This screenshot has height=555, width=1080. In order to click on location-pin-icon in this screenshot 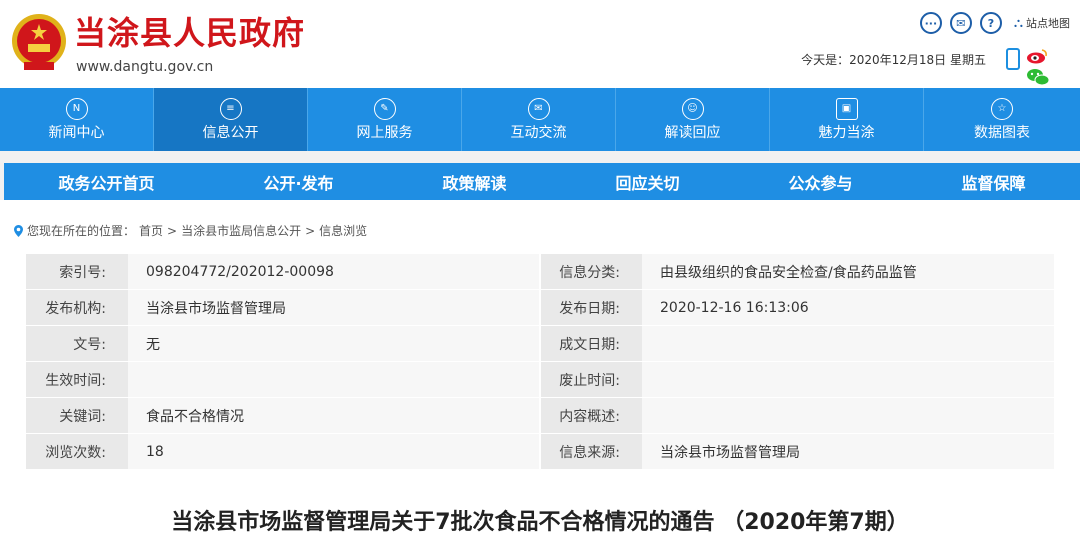, I will do `click(18, 230)`.